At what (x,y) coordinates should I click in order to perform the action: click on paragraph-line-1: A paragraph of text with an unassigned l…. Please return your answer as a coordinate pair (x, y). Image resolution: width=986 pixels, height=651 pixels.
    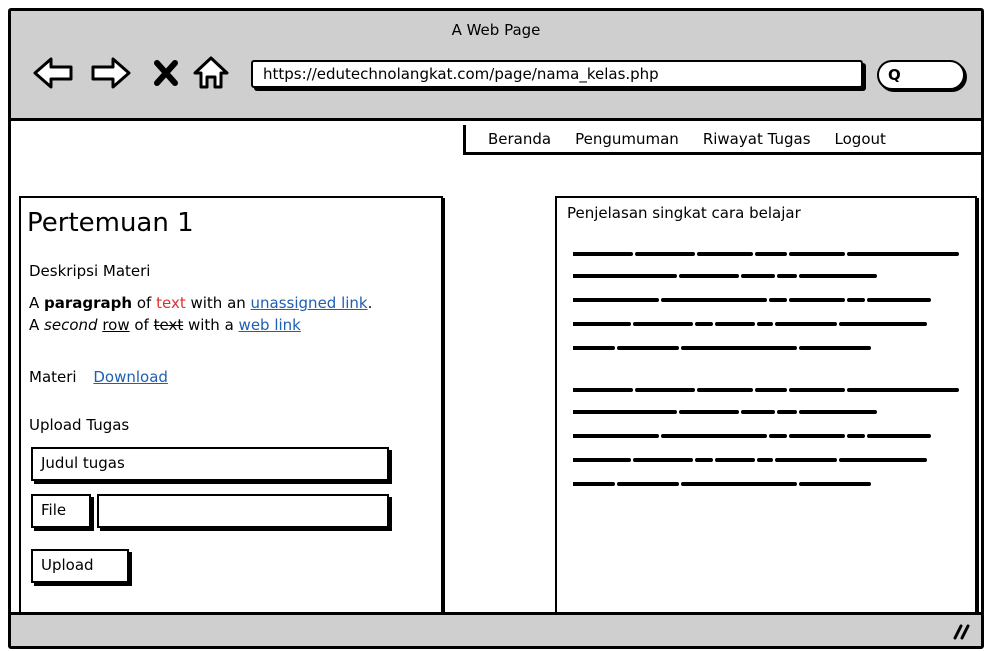
    Looking at the image, I should click on (200, 303).